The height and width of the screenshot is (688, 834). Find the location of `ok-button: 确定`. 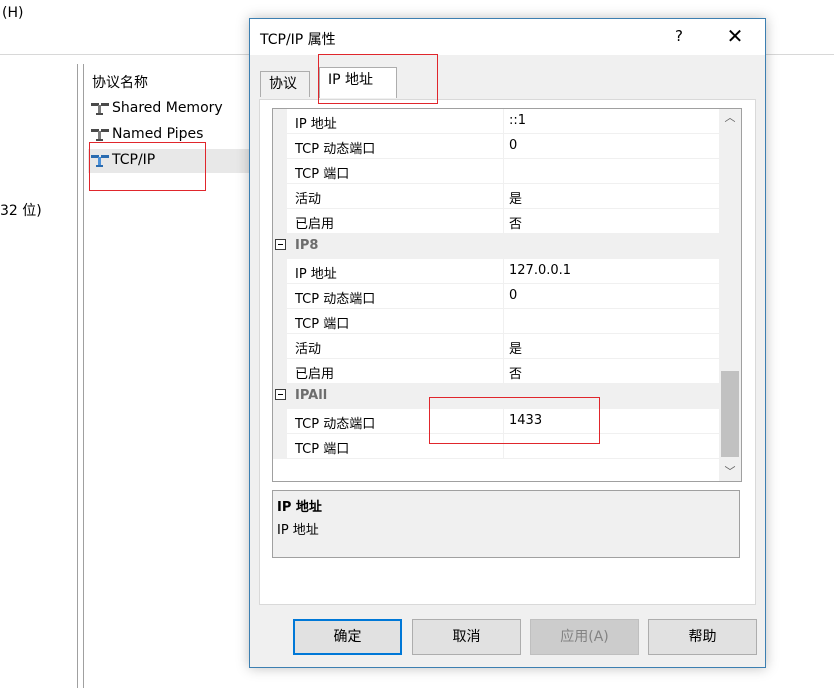

ok-button: 确定 is located at coordinates (347, 637).